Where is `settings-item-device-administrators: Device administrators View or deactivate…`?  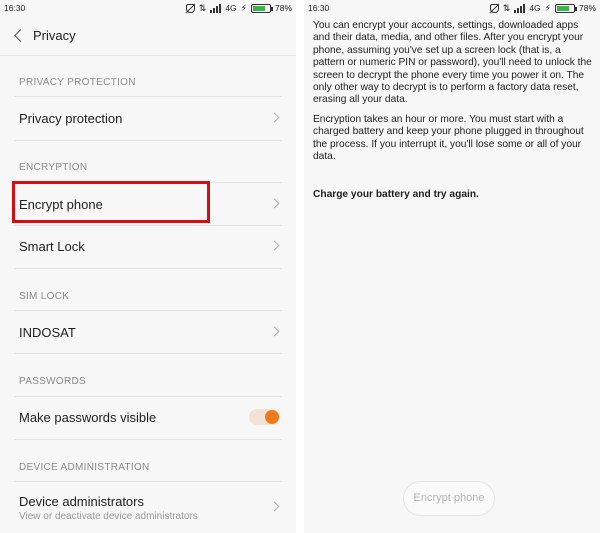
settings-item-device-administrators: Device administrators View or deactivate… is located at coordinates (148, 506).